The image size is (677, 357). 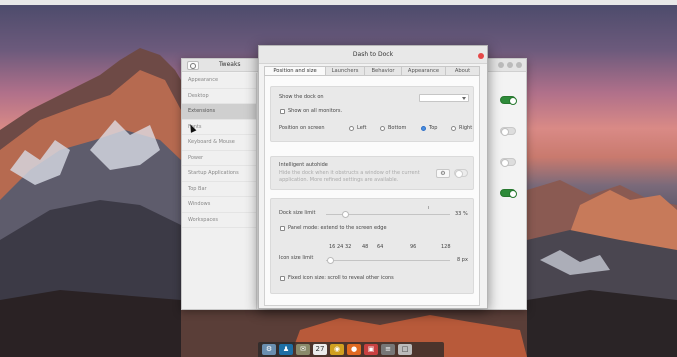 What do you see at coordinates (501, 65) in the screenshot?
I see `minimize-button` at bounding box center [501, 65].